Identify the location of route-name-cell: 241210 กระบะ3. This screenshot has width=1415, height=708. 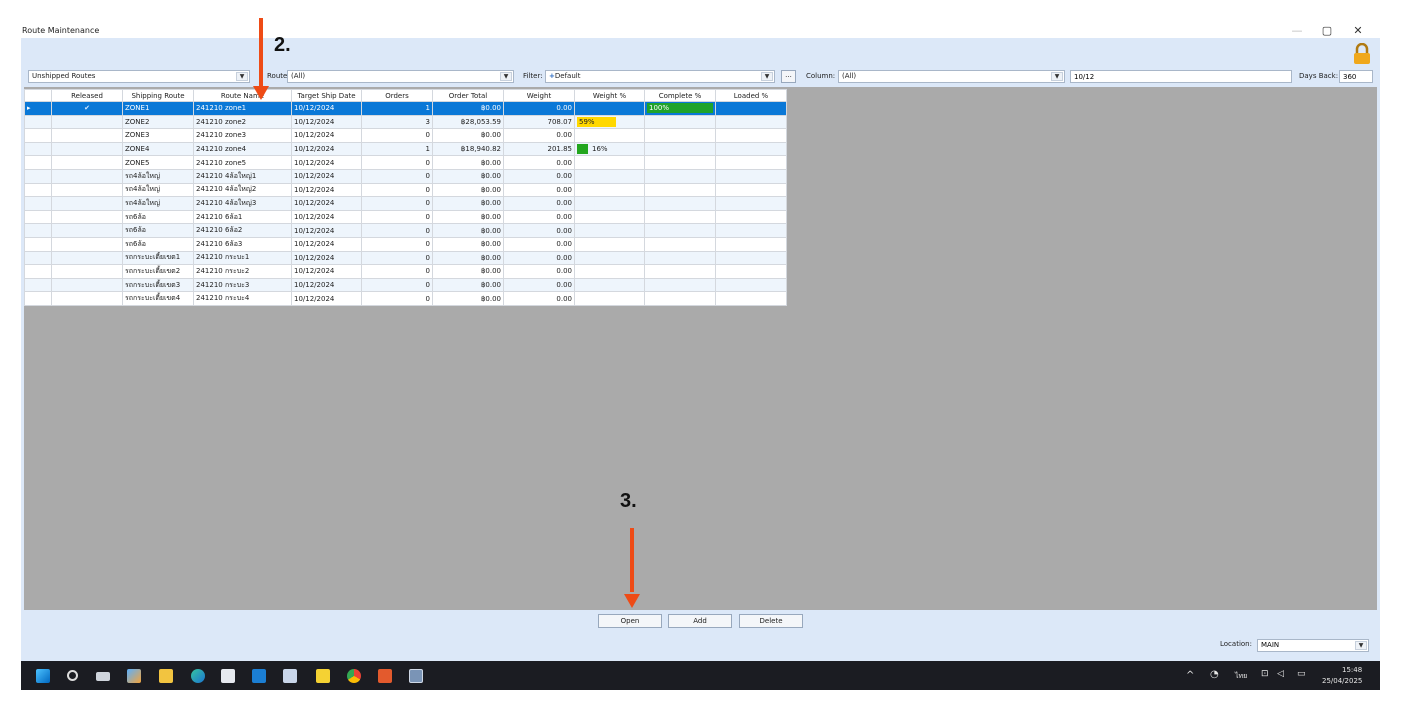
(242, 285).